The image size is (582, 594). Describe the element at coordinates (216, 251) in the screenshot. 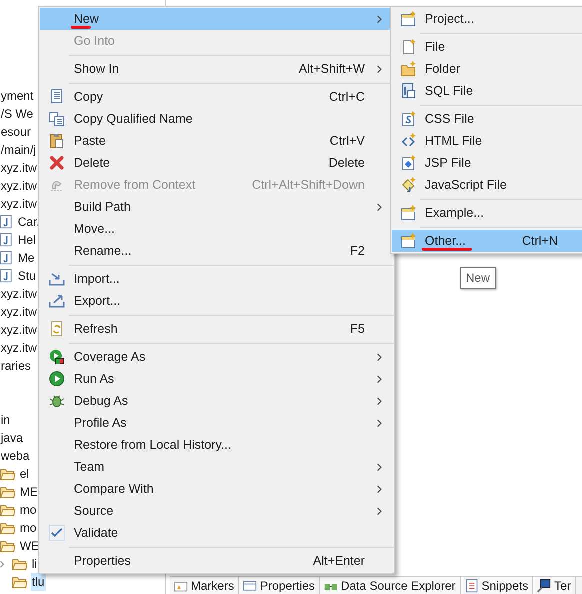

I see `menu-item: Rename... F2` at that location.